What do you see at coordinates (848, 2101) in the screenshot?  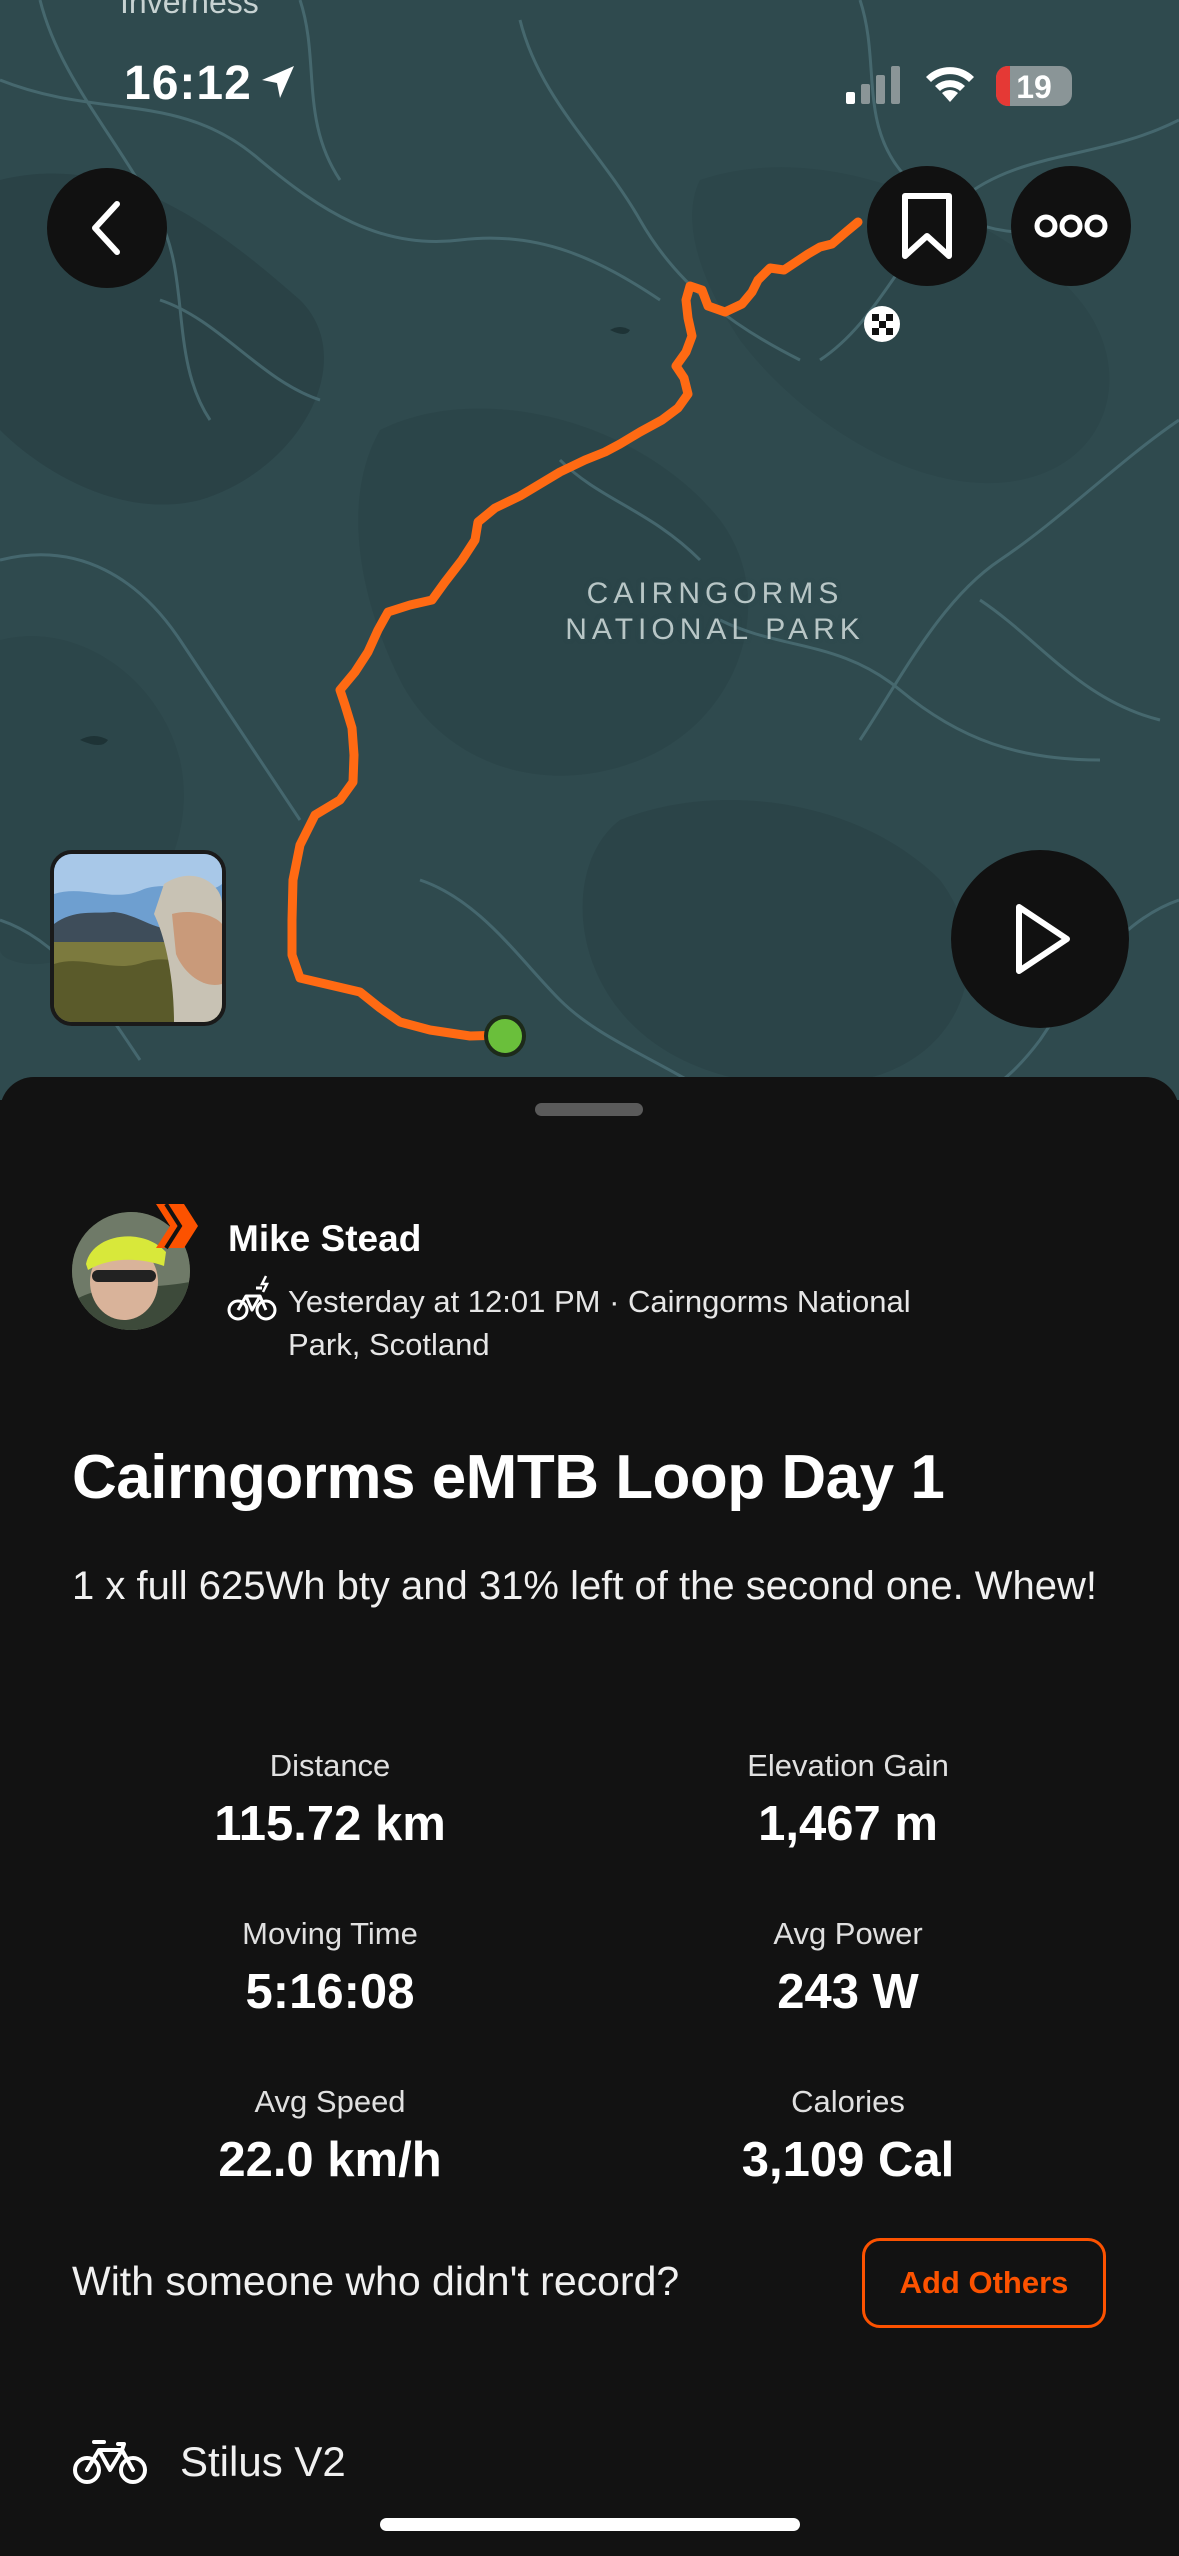 I see `stat-label: Calories` at bounding box center [848, 2101].